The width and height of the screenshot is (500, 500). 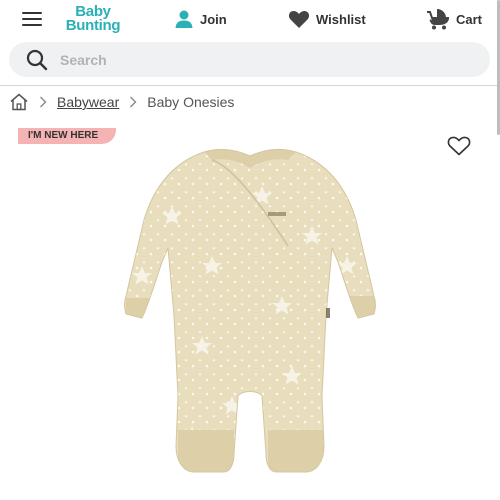 What do you see at coordinates (213, 19) in the screenshot?
I see `join-label: Join` at bounding box center [213, 19].